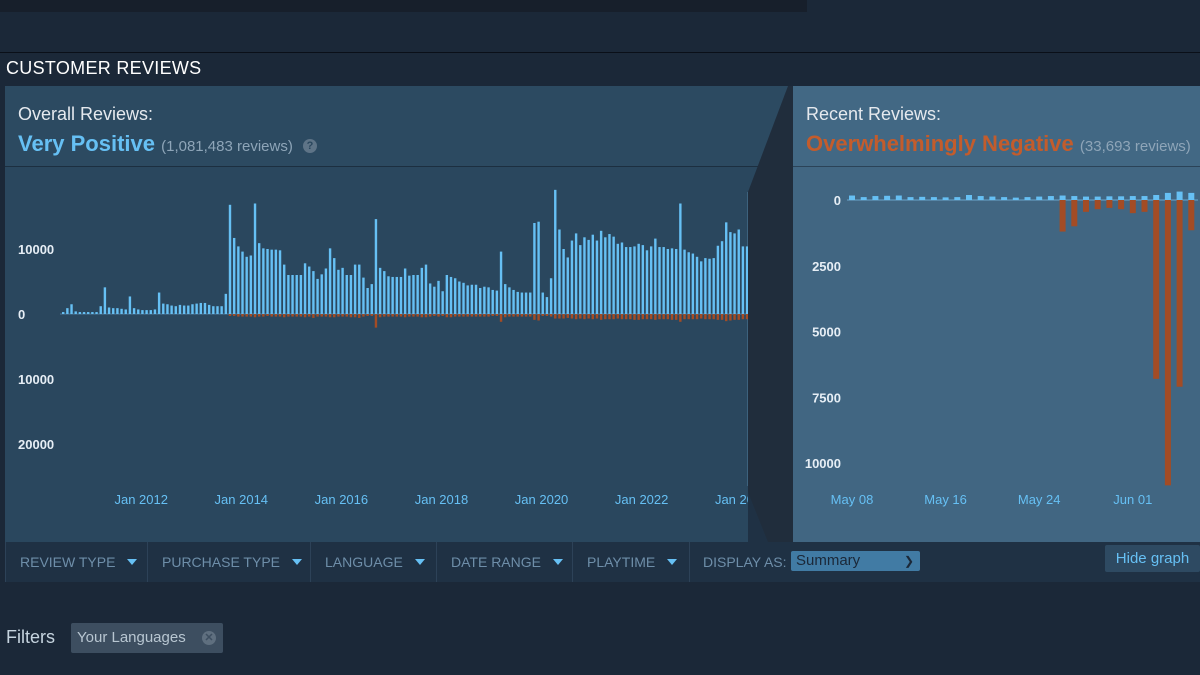  Describe the element at coordinates (442, 499) in the screenshot. I see `x-tick-label: Jan 2018` at that location.